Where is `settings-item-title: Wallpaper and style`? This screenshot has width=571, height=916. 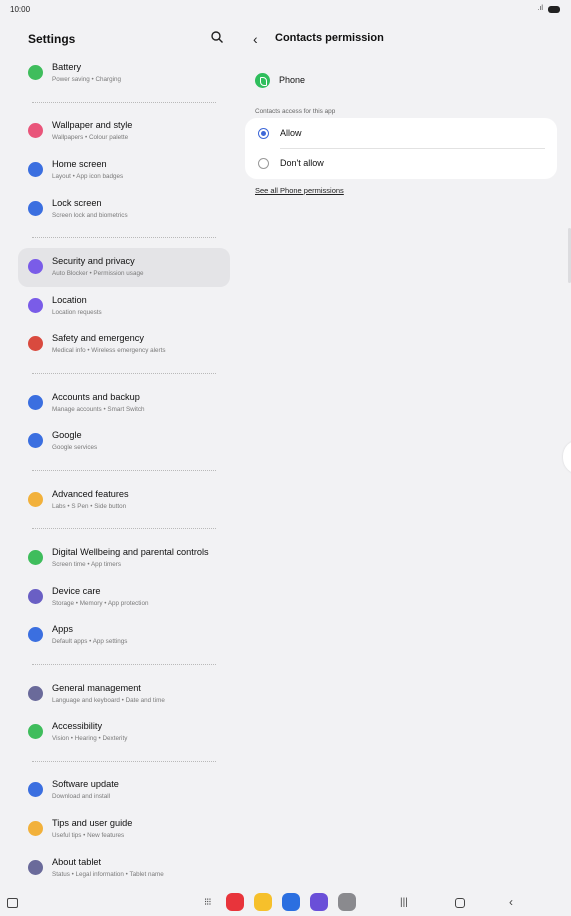
settings-item-title: Wallpaper and style is located at coordinates (92, 125).